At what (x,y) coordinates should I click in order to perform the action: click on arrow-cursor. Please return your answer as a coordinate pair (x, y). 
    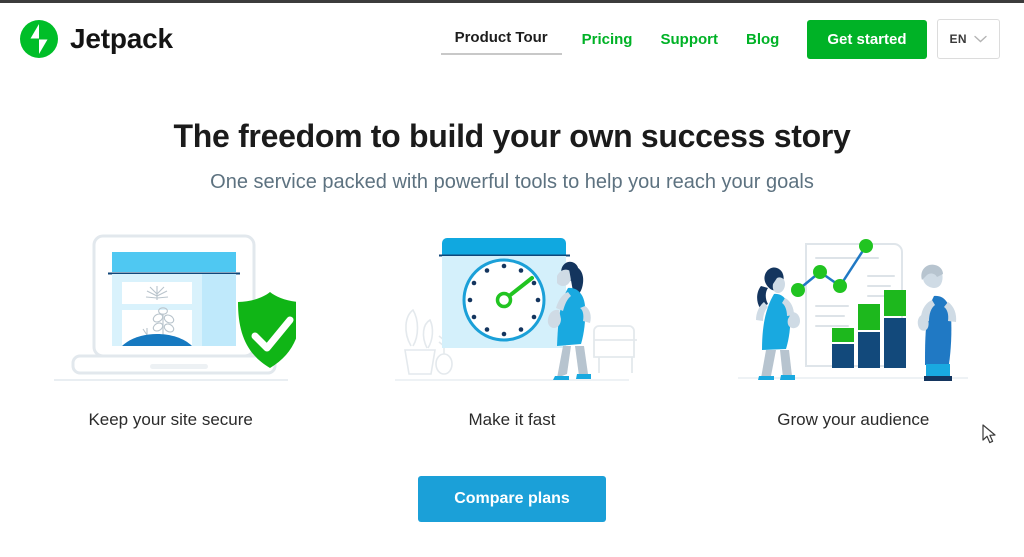
    Looking at the image, I should click on (990, 437).